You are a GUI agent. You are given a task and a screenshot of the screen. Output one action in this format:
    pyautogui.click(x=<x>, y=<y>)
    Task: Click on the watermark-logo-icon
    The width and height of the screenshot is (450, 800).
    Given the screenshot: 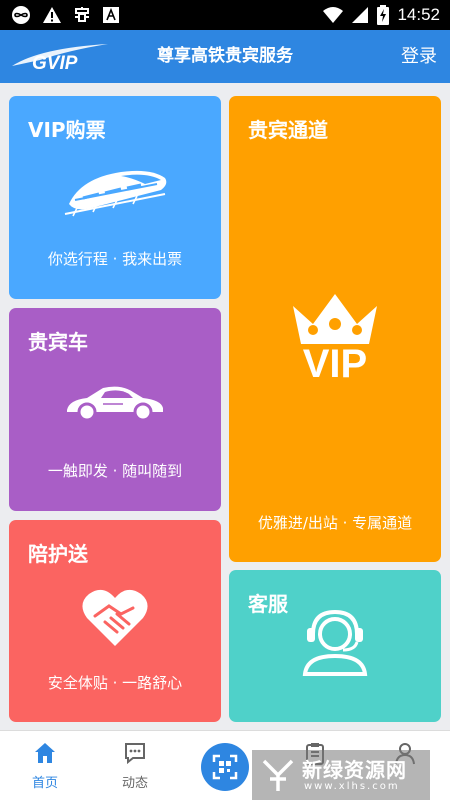 What is the action you would take?
    pyautogui.click(x=278, y=775)
    